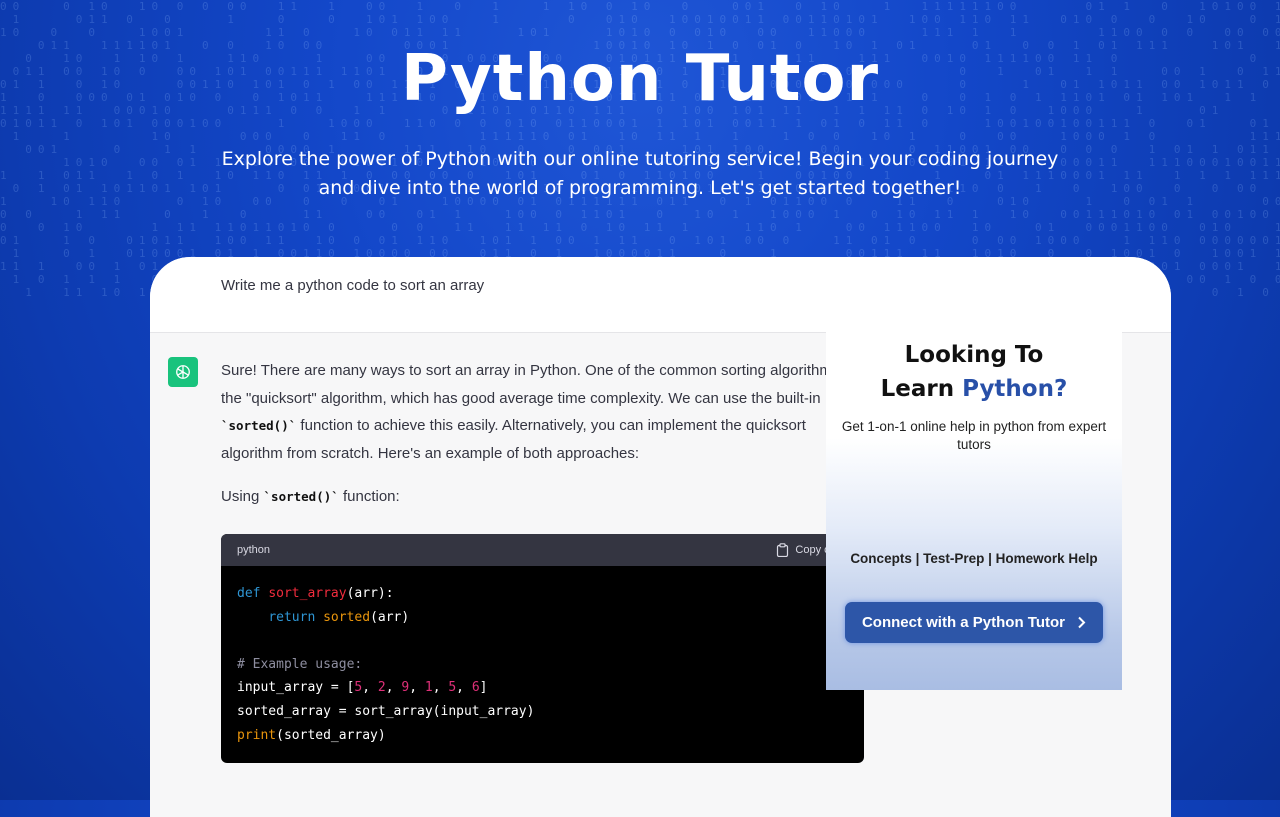  I want to click on code-text: (arr), so click(390, 617).